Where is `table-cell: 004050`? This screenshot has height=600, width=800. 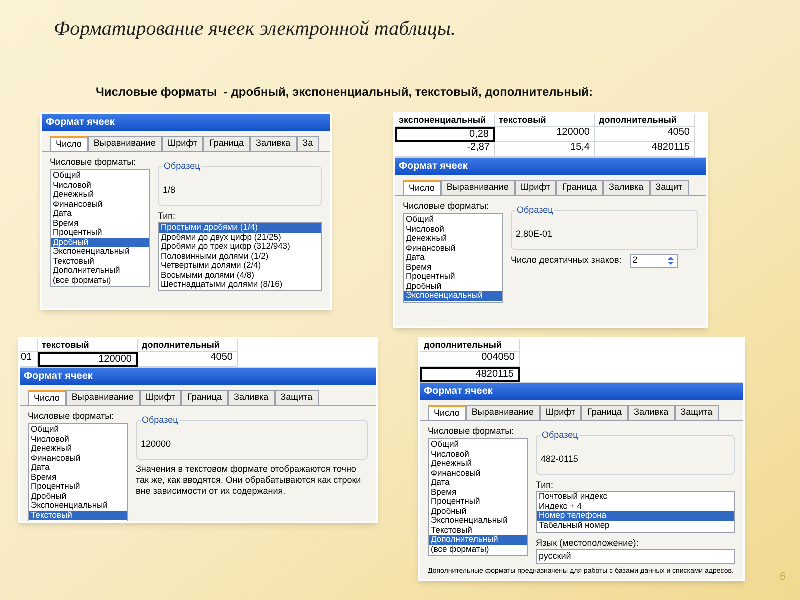
table-cell: 004050 is located at coordinates (470, 359).